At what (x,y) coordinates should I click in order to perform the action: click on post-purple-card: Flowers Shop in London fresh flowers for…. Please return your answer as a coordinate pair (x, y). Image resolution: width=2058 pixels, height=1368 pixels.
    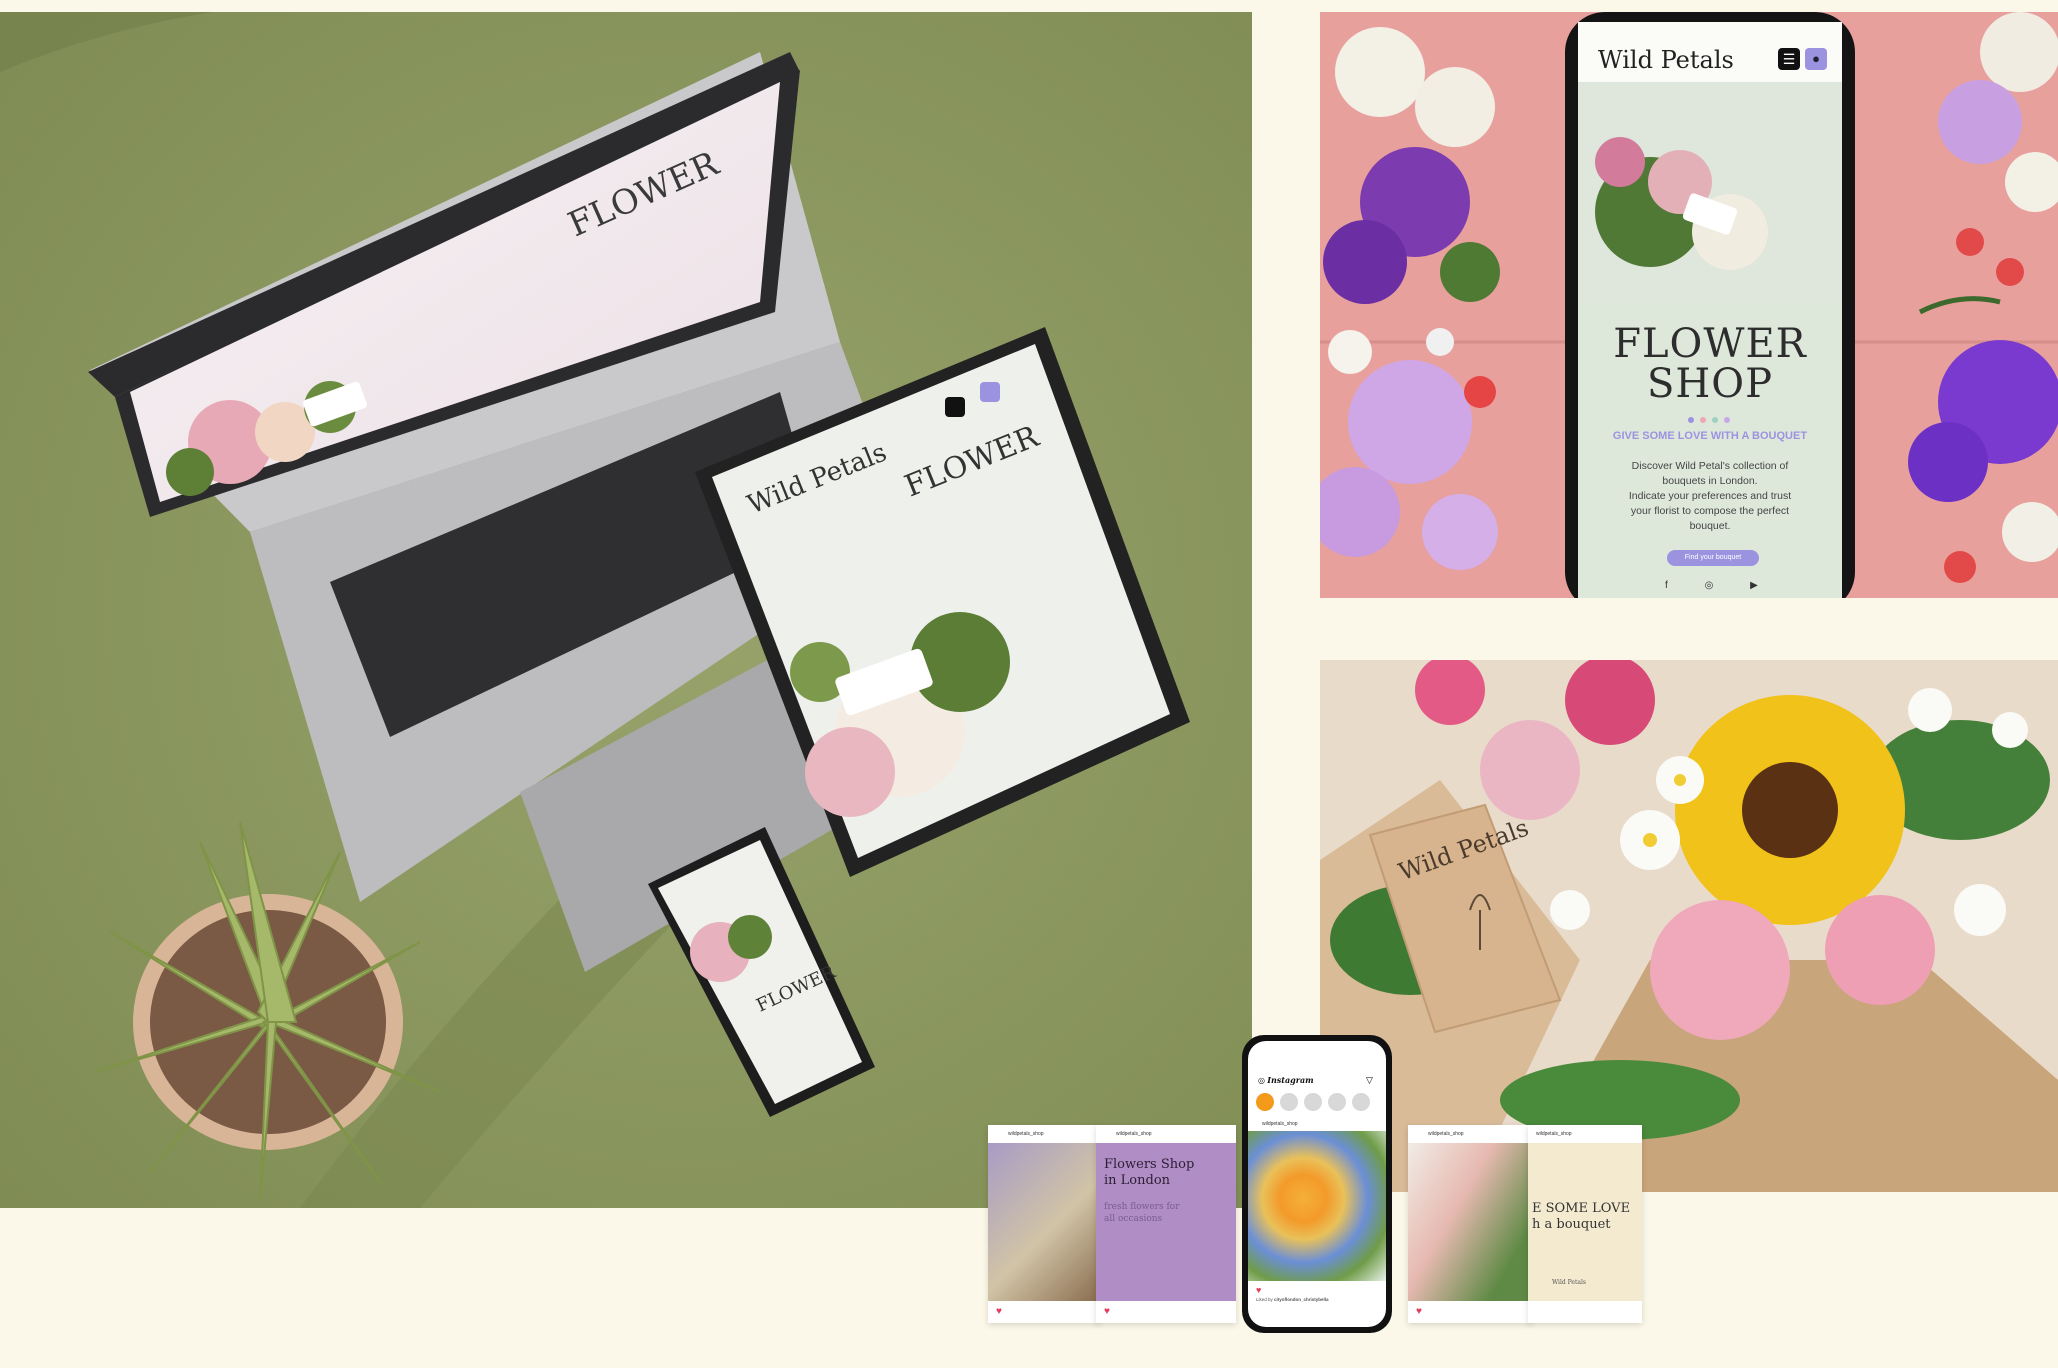
    Looking at the image, I should click on (1166, 1222).